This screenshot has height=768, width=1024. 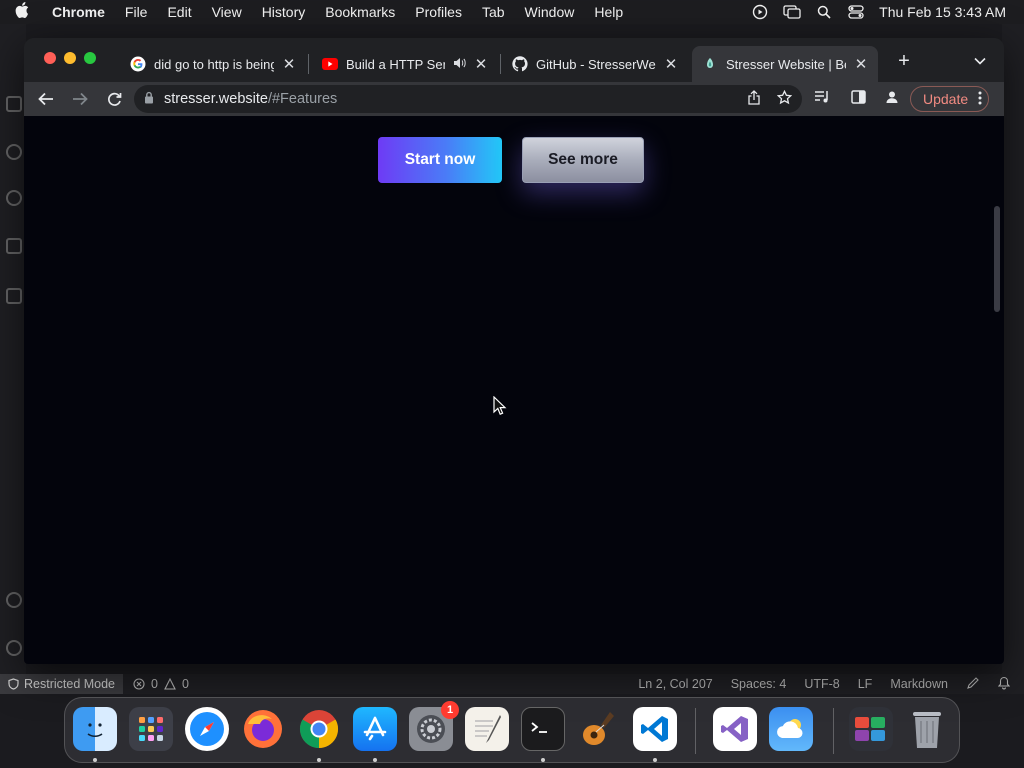 What do you see at coordinates (821, 684) in the screenshot?
I see `file-encoding: UTF-8` at bounding box center [821, 684].